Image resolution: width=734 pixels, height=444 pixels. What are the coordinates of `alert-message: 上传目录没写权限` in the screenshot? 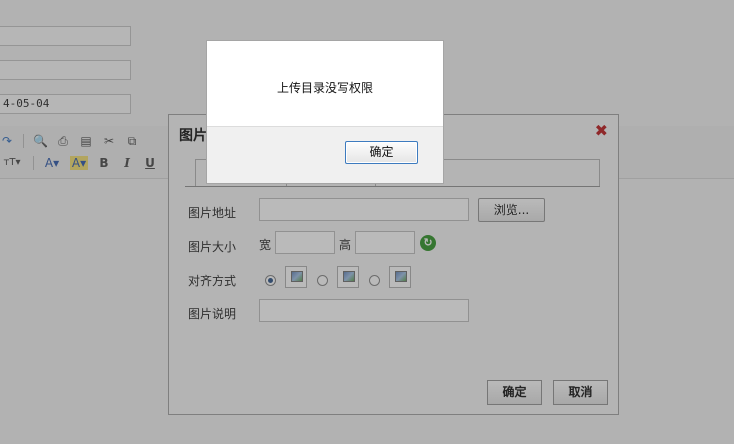 It's located at (324, 88).